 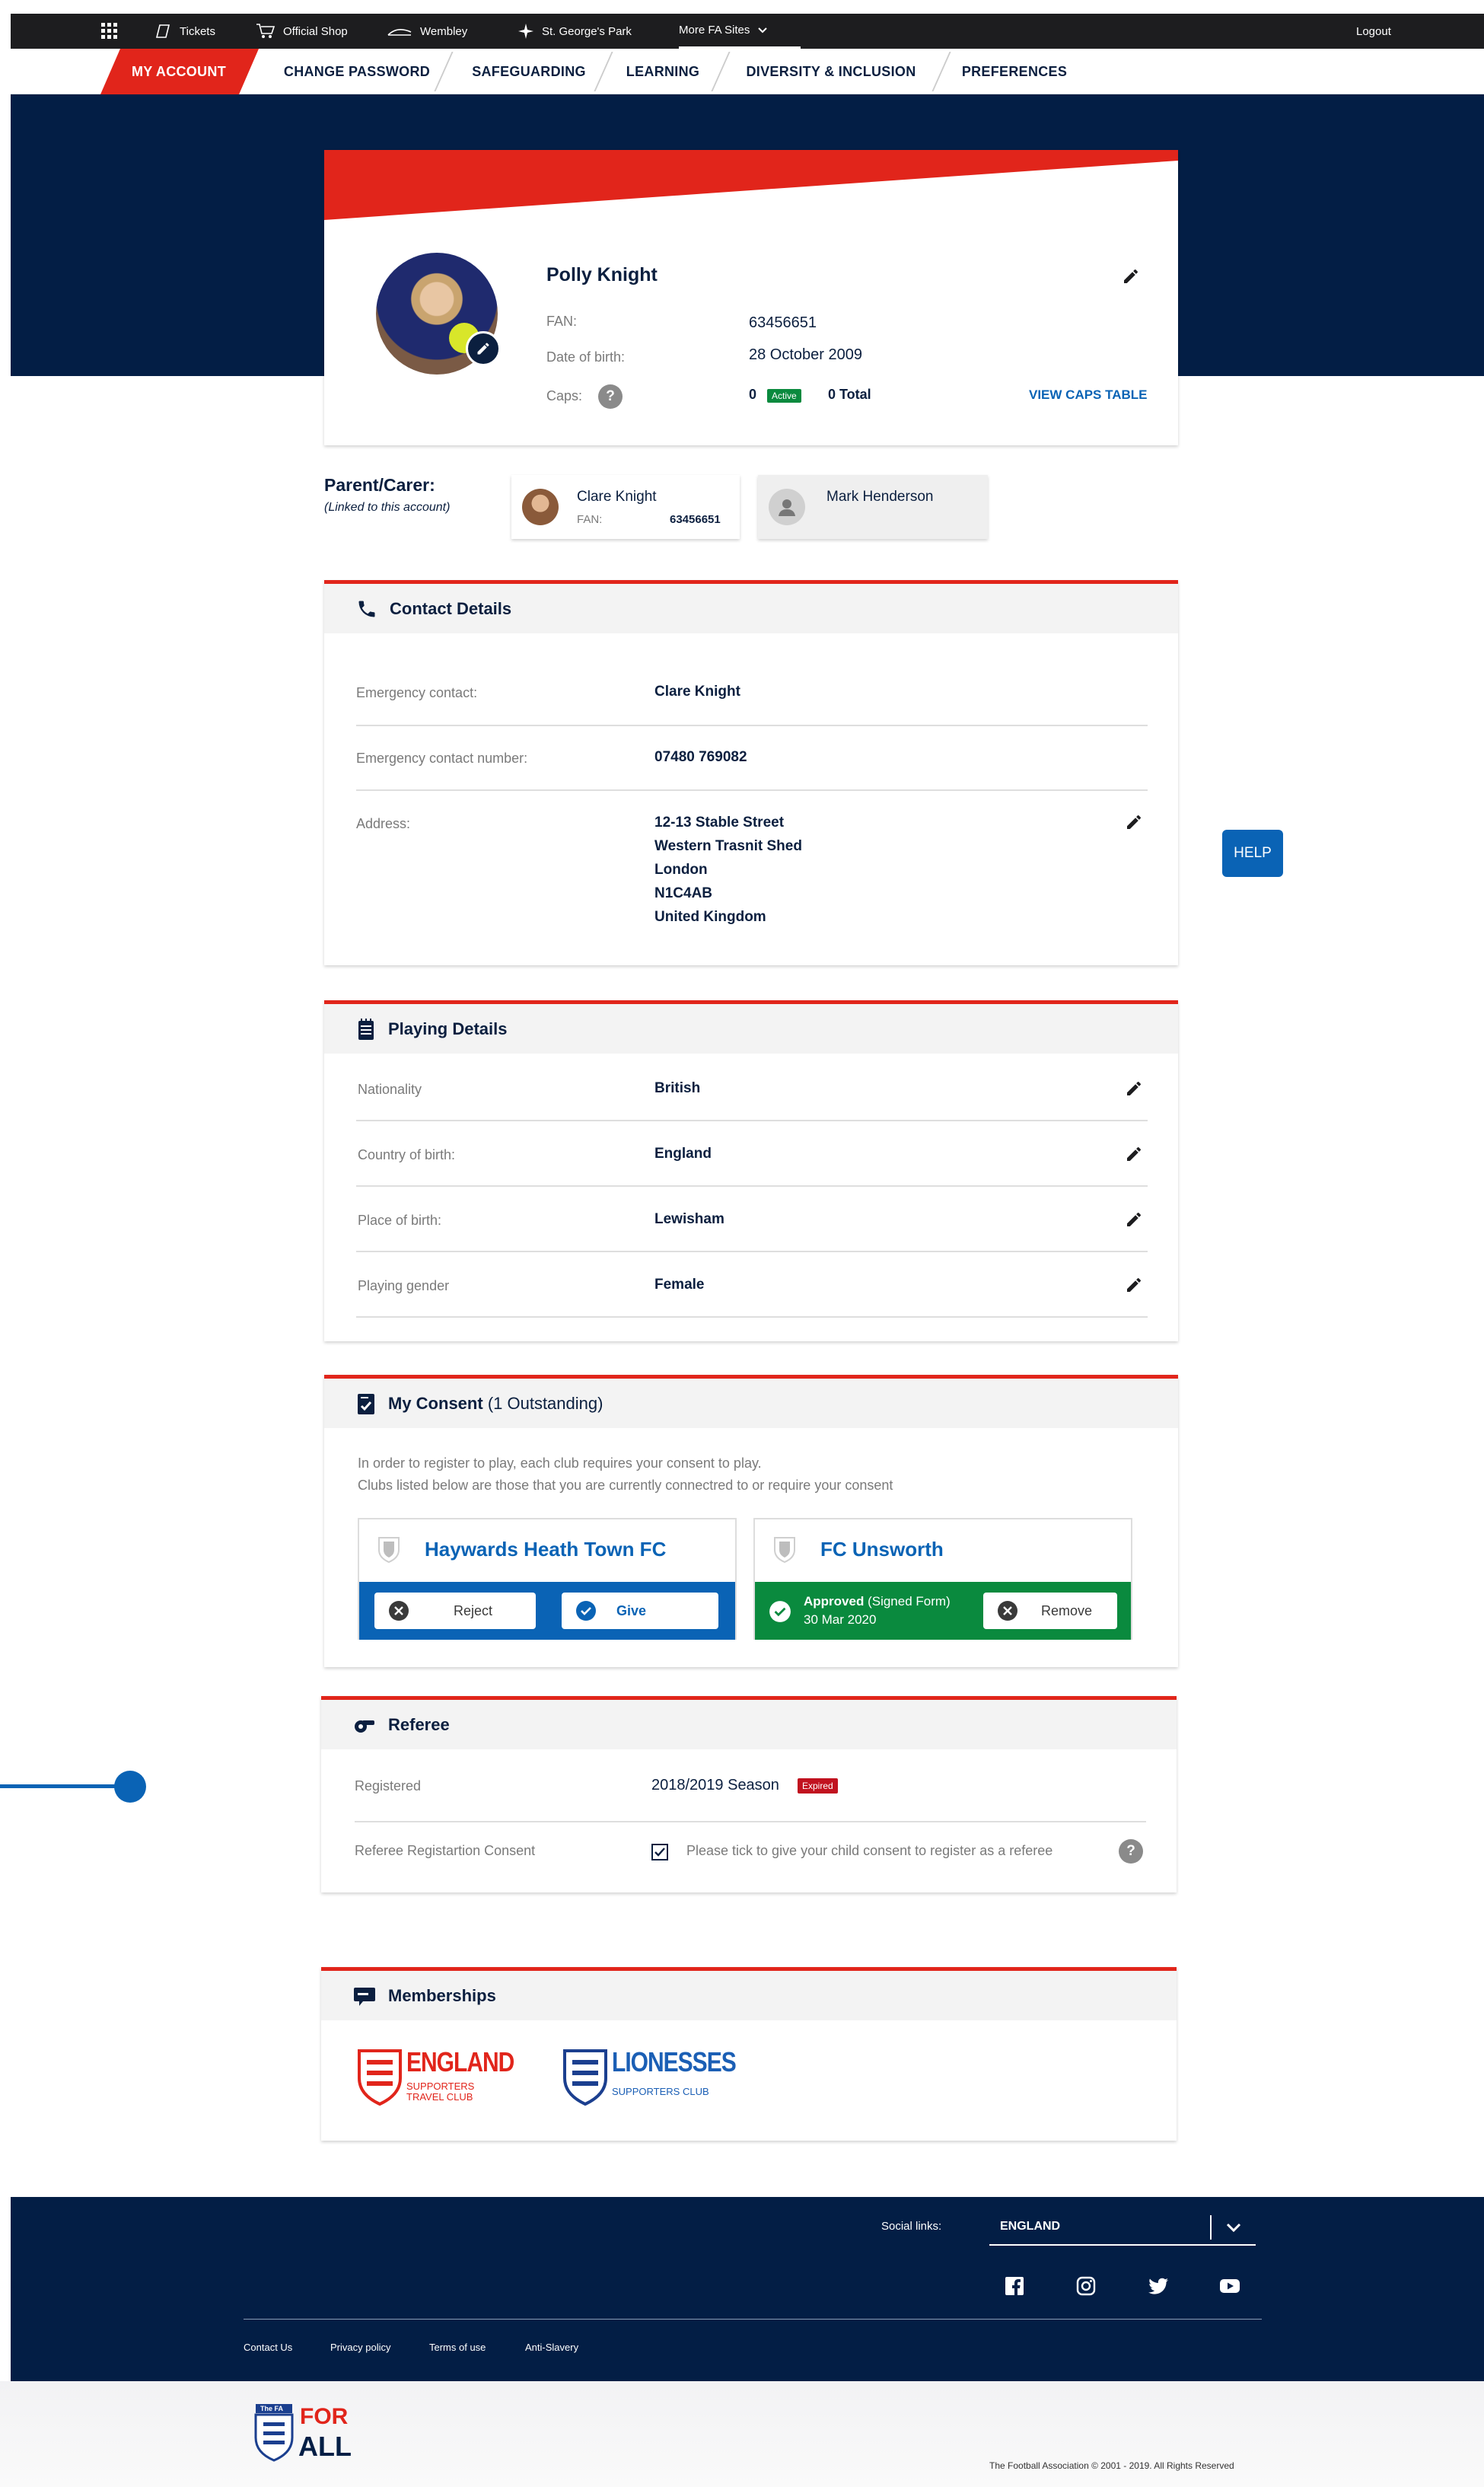 What do you see at coordinates (1134, 1219) in the screenshot?
I see `edit-place-pencil-icon` at bounding box center [1134, 1219].